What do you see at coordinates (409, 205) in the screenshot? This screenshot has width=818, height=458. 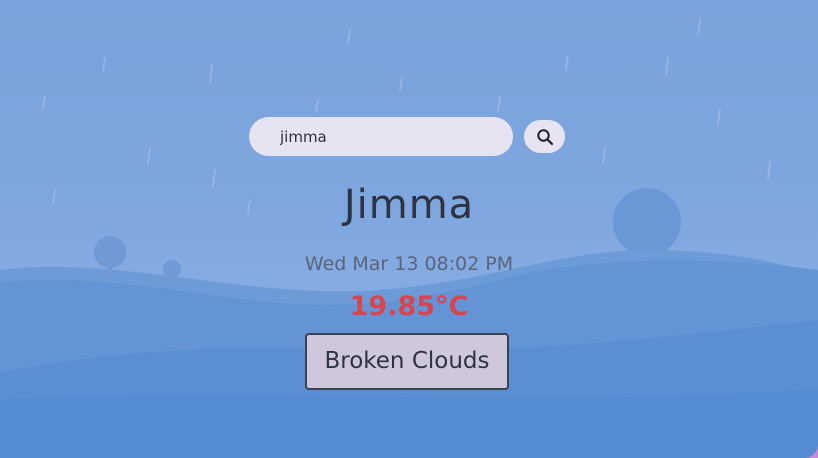 I see `city-name: Jimma` at bounding box center [409, 205].